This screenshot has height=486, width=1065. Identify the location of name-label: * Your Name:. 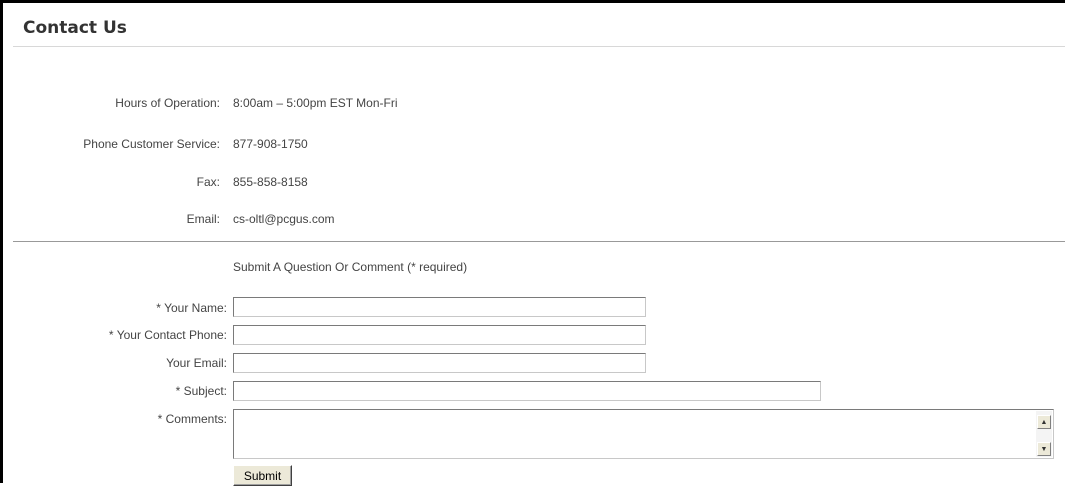
(191, 308).